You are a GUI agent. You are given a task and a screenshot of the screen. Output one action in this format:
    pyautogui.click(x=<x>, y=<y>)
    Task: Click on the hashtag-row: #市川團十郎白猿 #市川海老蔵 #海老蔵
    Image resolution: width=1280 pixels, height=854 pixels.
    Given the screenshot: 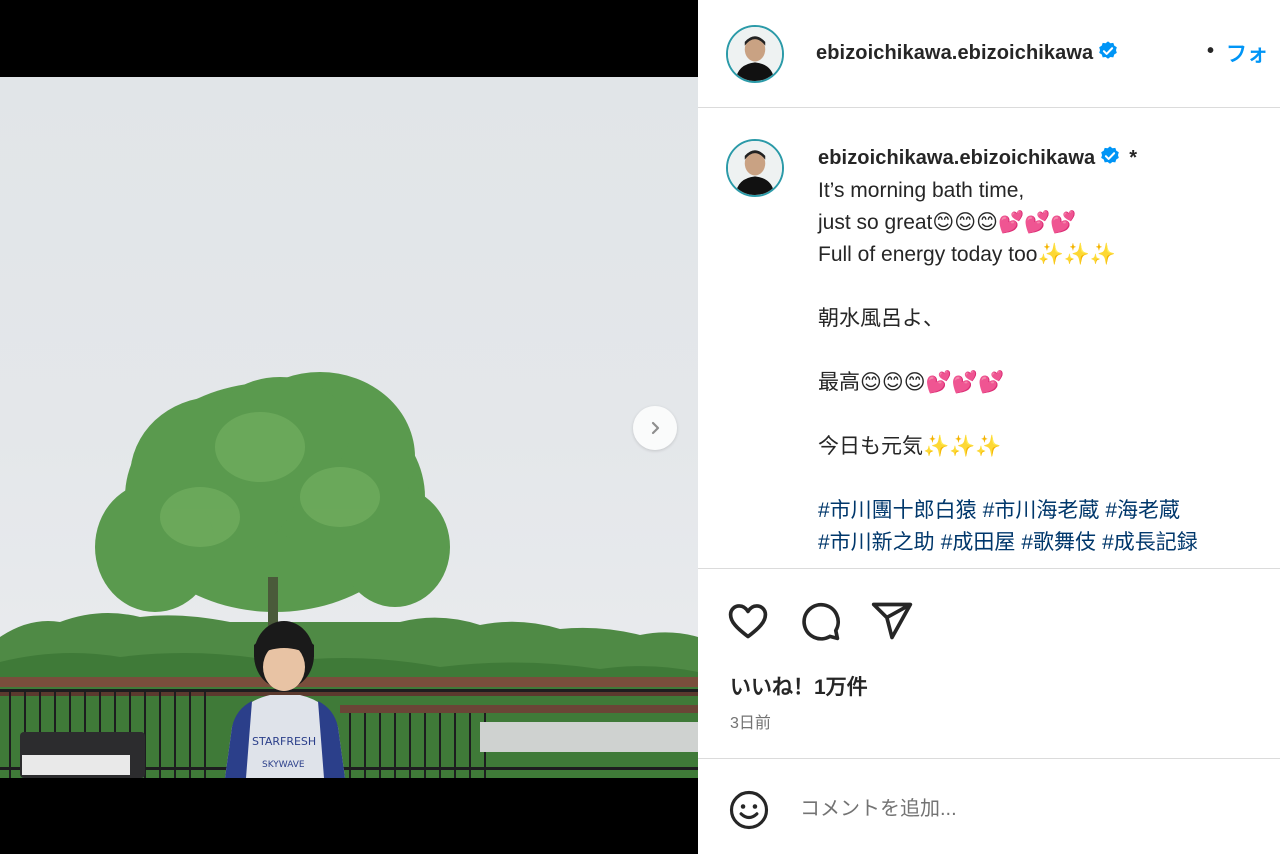 What is the action you would take?
    pyautogui.click(x=1048, y=511)
    